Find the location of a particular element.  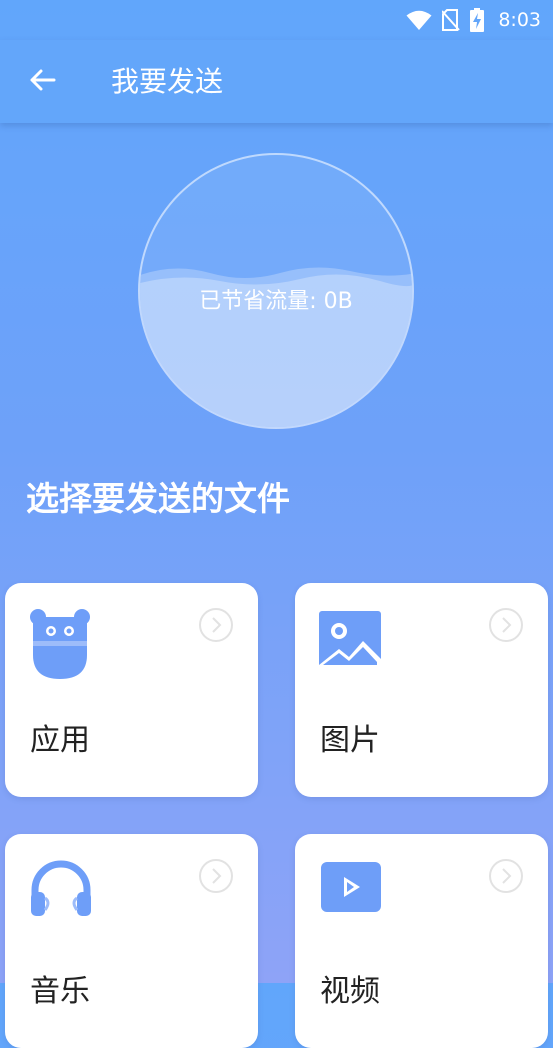

saved-traffic-gauge: 已节省流量: 0B is located at coordinates (276, 291).